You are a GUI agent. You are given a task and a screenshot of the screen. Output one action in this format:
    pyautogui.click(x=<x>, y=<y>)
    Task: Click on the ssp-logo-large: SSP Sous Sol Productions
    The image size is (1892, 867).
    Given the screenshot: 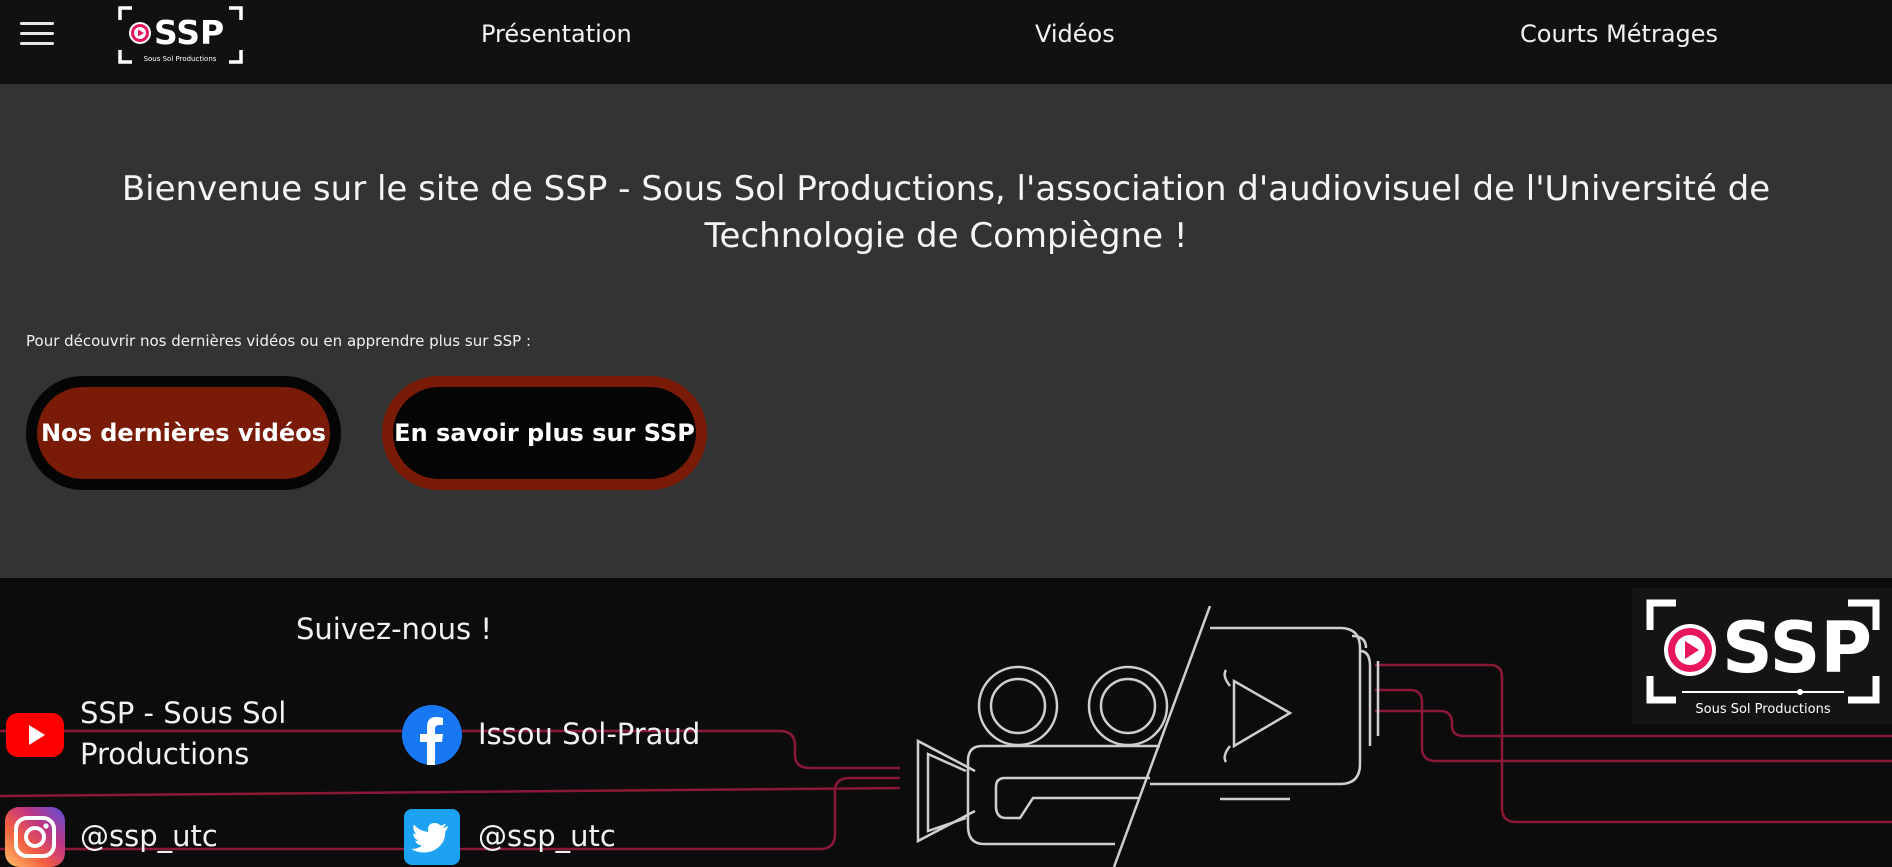 What is the action you would take?
    pyautogui.click(x=1763, y=658)
    